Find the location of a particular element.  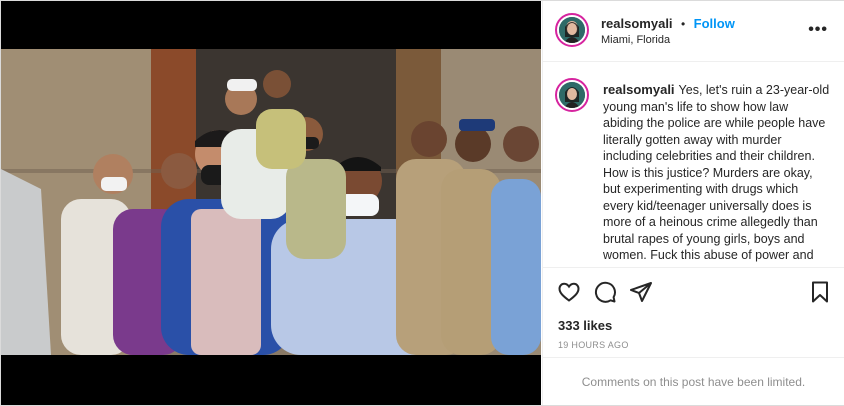

avatar-photo is located at coordinates (572, 30).